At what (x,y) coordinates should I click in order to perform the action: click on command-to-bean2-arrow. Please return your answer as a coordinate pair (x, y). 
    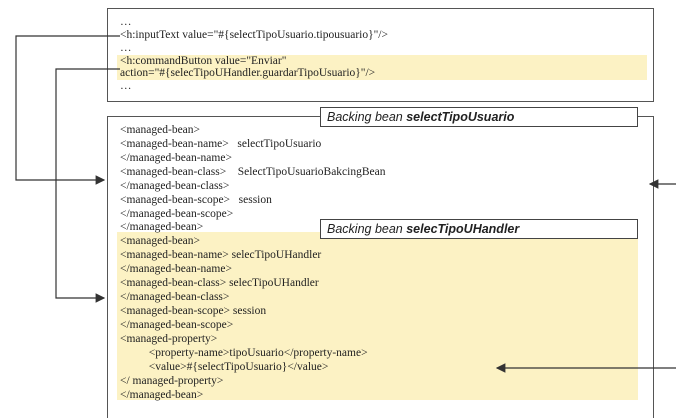
    Looking at the image, I should click on (87, 185).